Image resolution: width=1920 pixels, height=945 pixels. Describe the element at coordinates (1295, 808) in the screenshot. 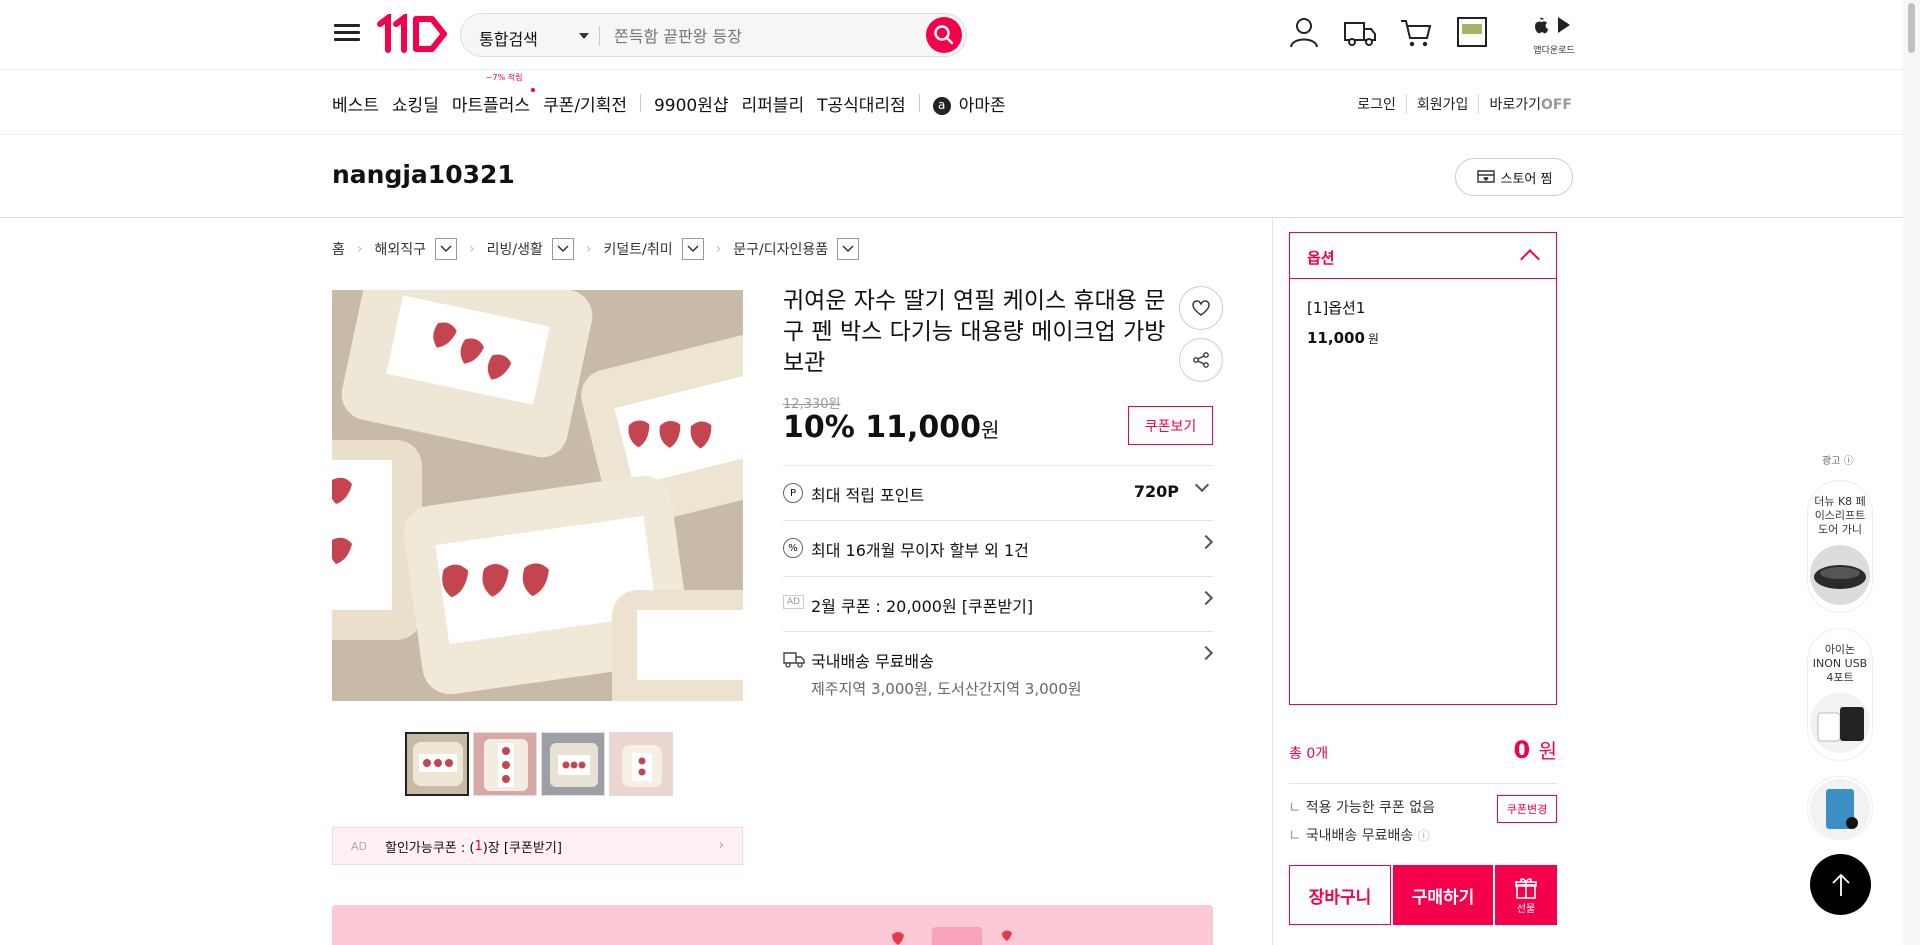

I see `tree-branch-icon: ∟` at that location.